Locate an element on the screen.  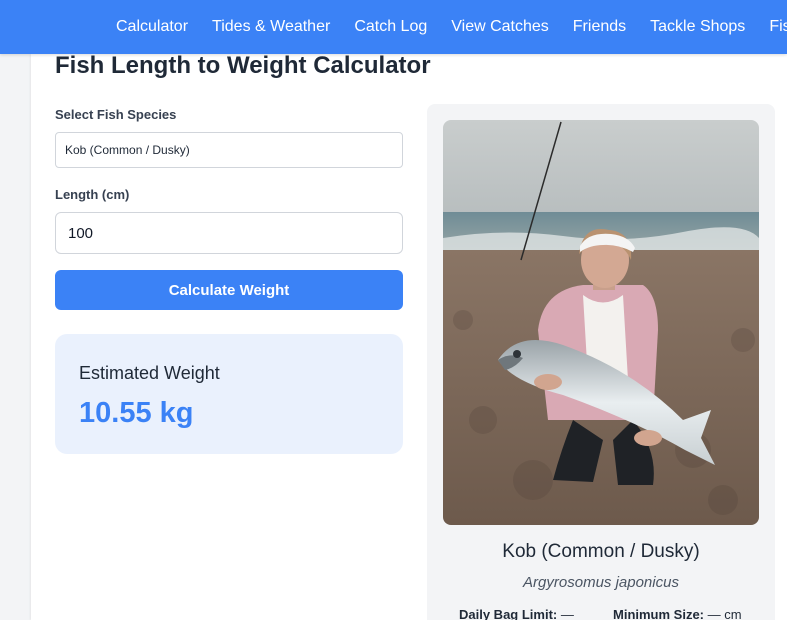
species-select-value: Kob (Common / Dusky) is located at coordinates (127, 150).